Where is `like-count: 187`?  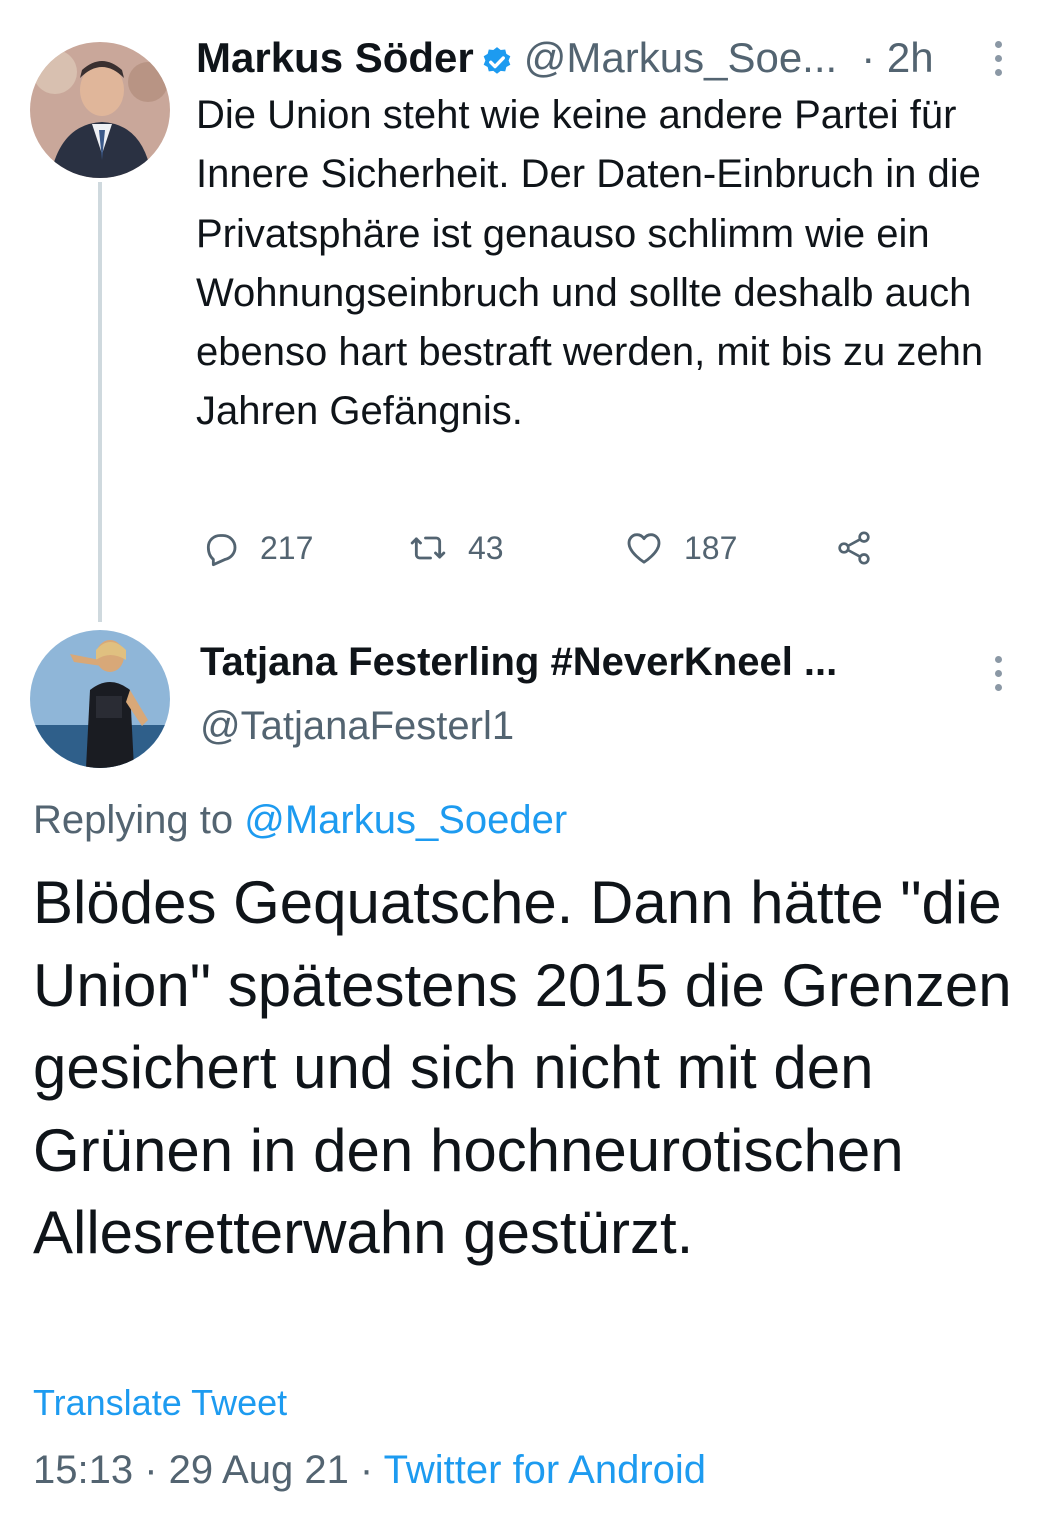 like-count: 187 is located at coordinates (711, 547).